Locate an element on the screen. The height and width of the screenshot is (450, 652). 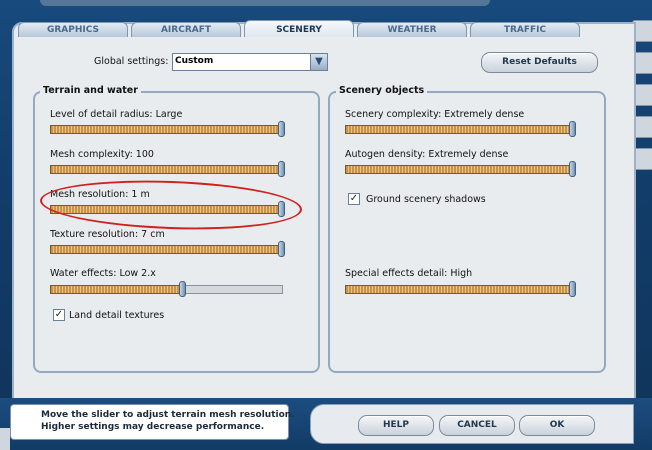
water-effects-slider is located at coordinates (166, 289).